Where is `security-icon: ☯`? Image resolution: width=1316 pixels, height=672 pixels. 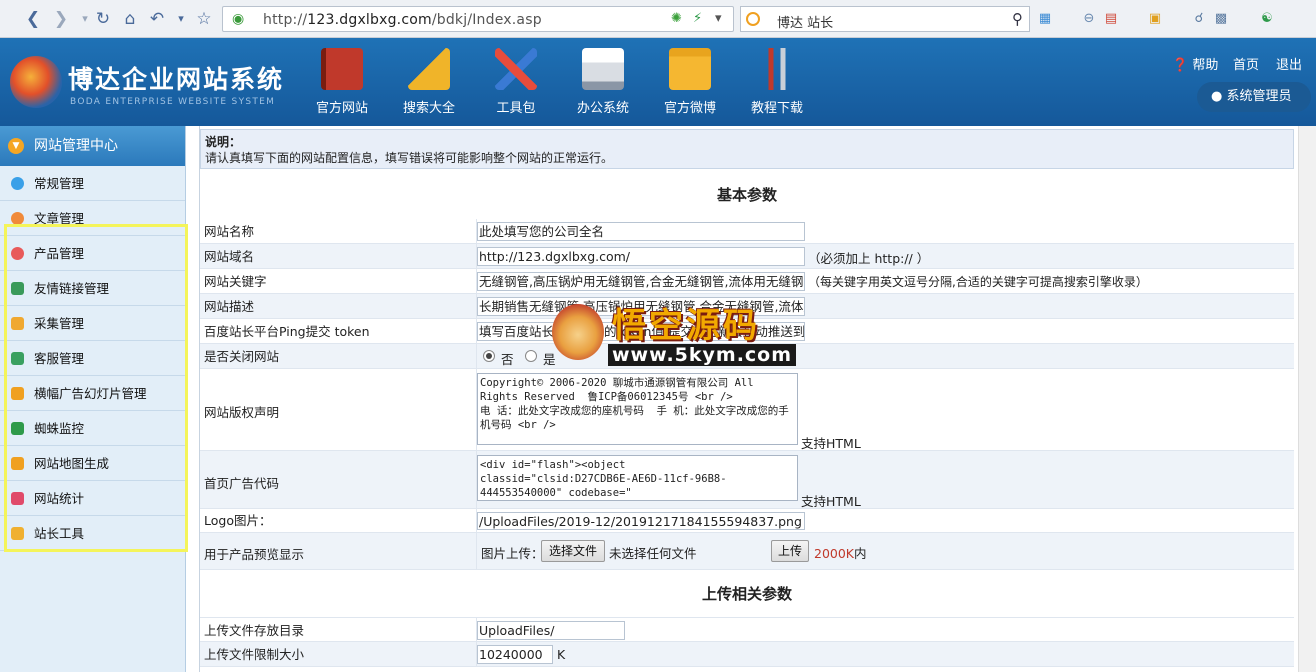 security-icon: ☯ is located at coordinates (1267, 19).